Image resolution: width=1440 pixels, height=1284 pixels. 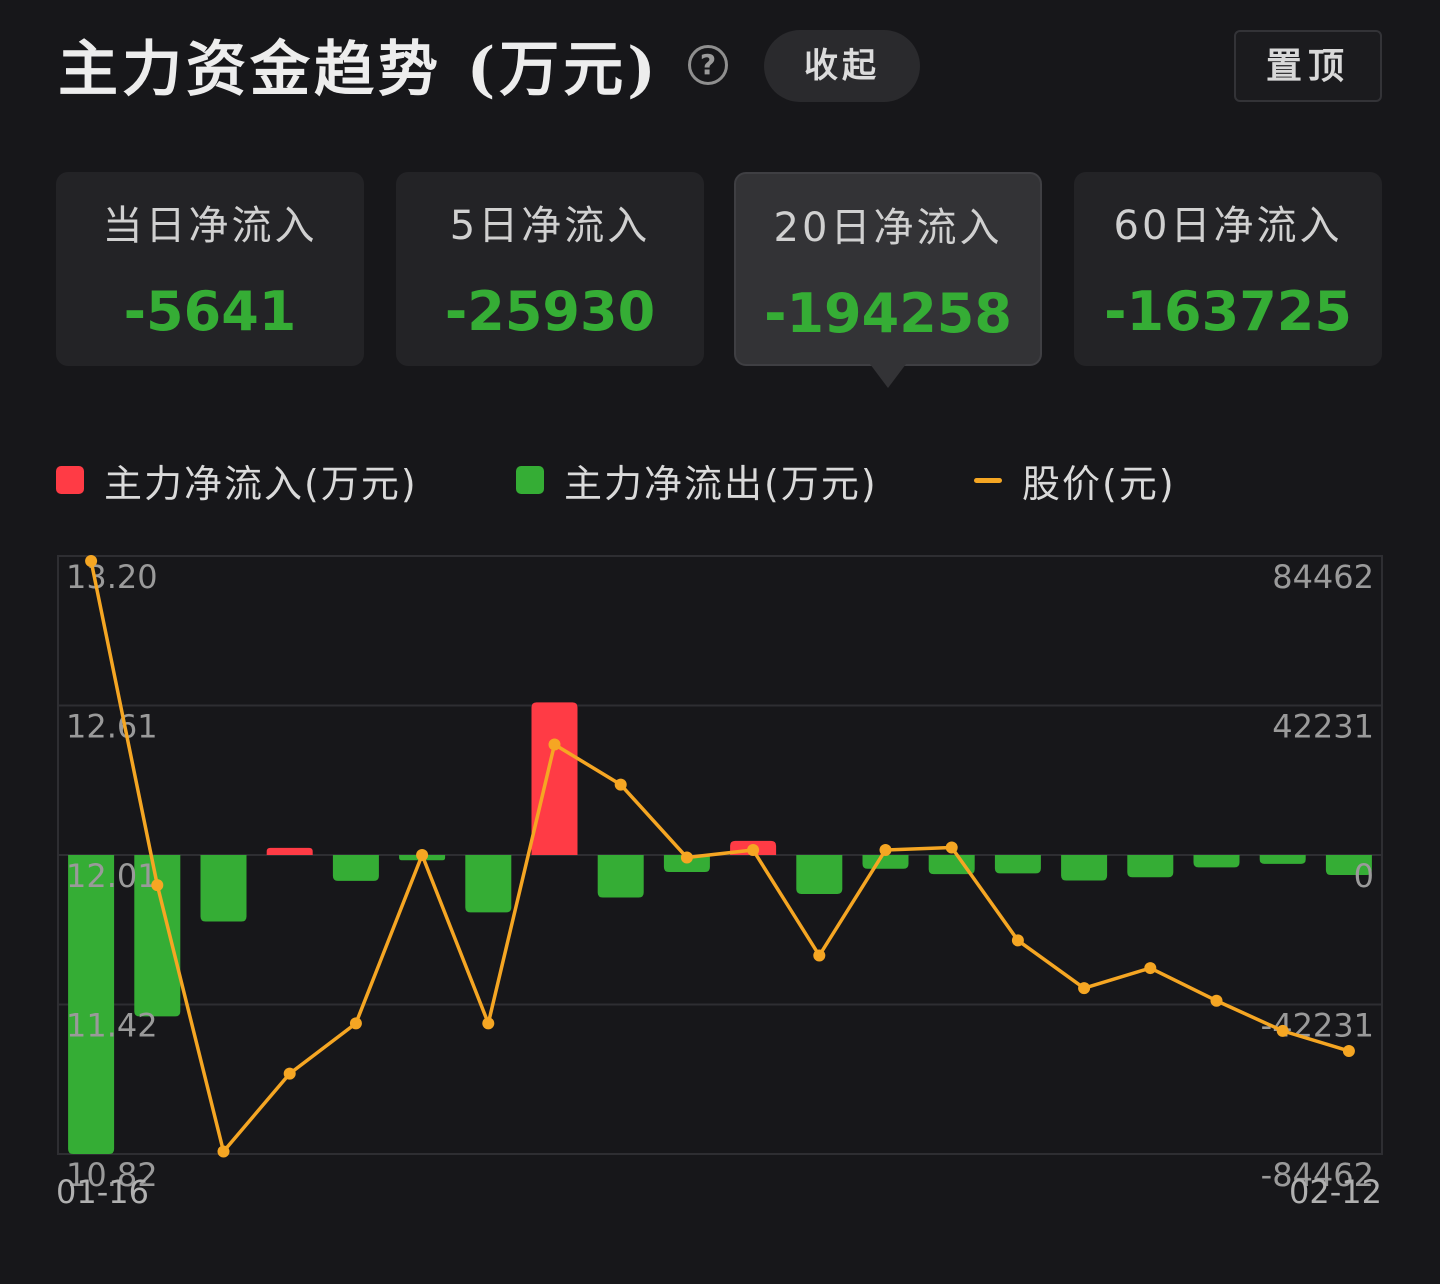 What do you see at coordinates (1323, 577) in the screenshot?
I see `right-axis-tick-label: 84462` at bounding box center [1323, 577].